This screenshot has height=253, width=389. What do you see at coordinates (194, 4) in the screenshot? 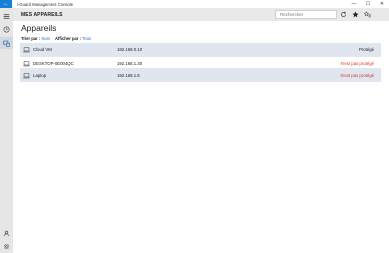
I see `title-bar: ← i-Guard Management Console — ☐ ✕` at bounding box center [194, 4].